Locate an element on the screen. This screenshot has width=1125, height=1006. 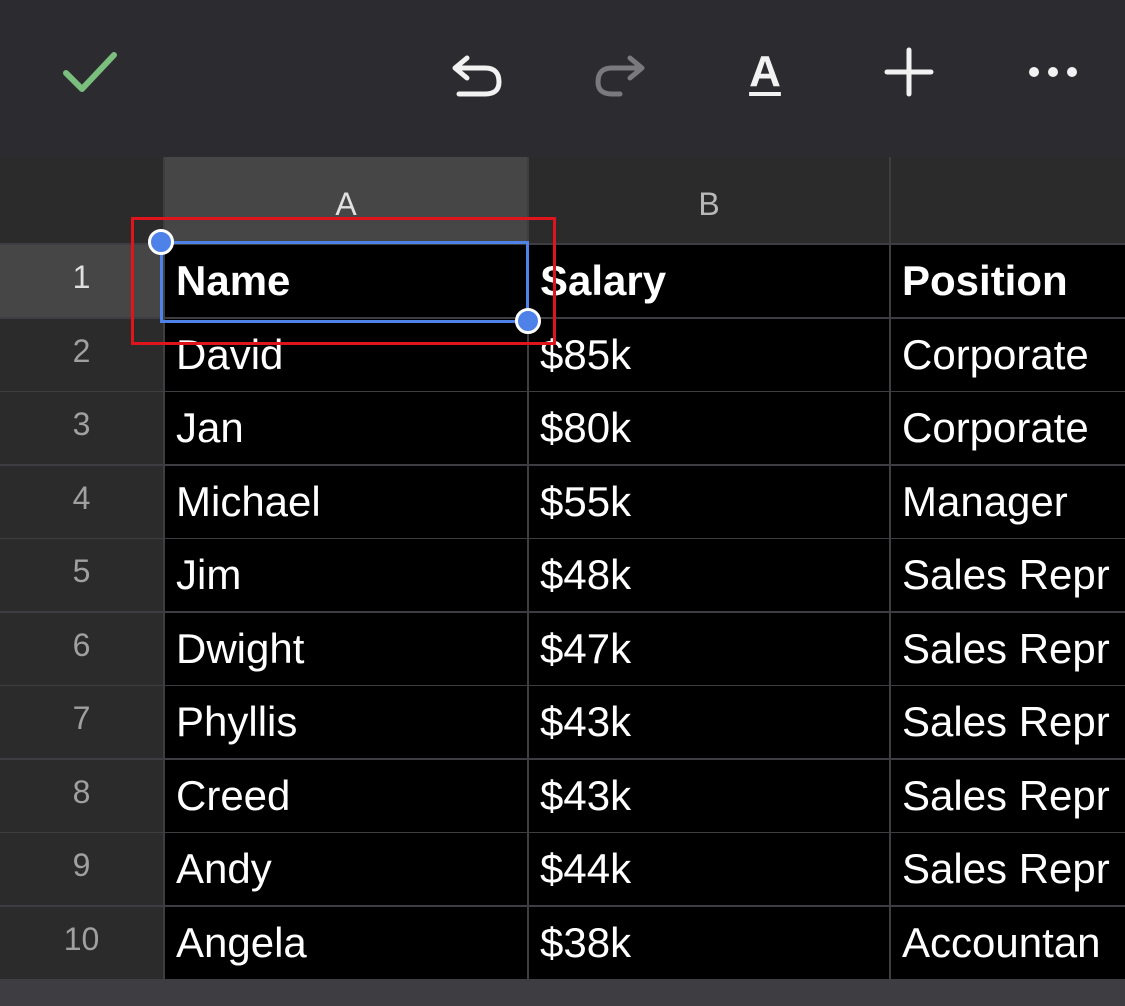
table-cell: $38k is located at coordinates (709, 943).